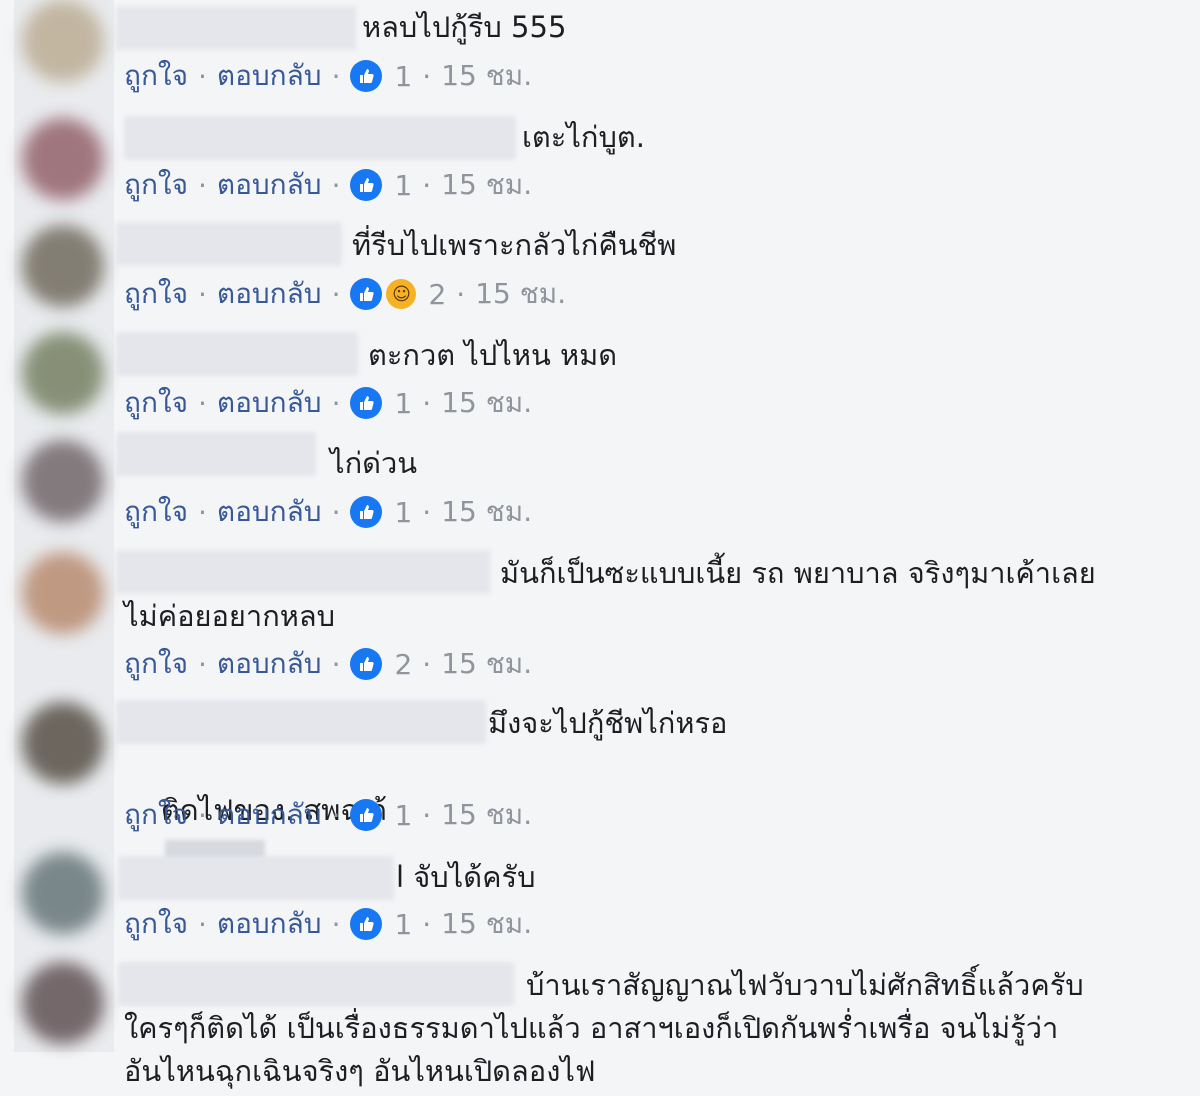 The image size is (1200, 1096). What do you see at coordinates (401, 294) in the screenshot?
I see `haha-icon: ☺` at bounding box center [401, 294].